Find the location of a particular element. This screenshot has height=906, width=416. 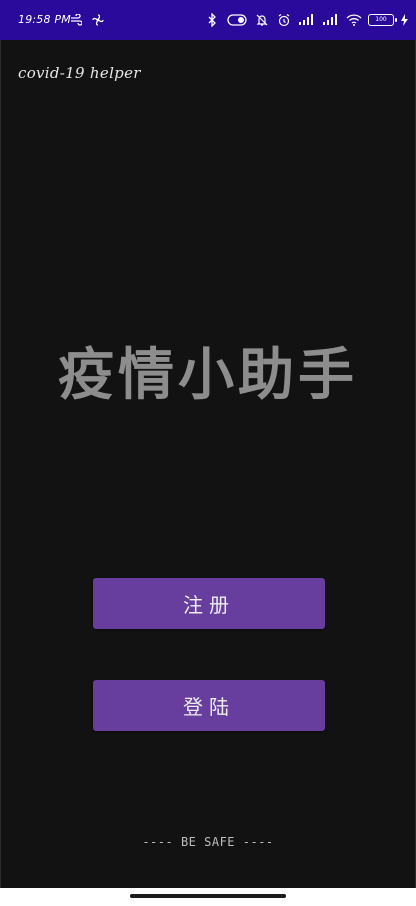

charging-icon is located at coordinates (404, 20).